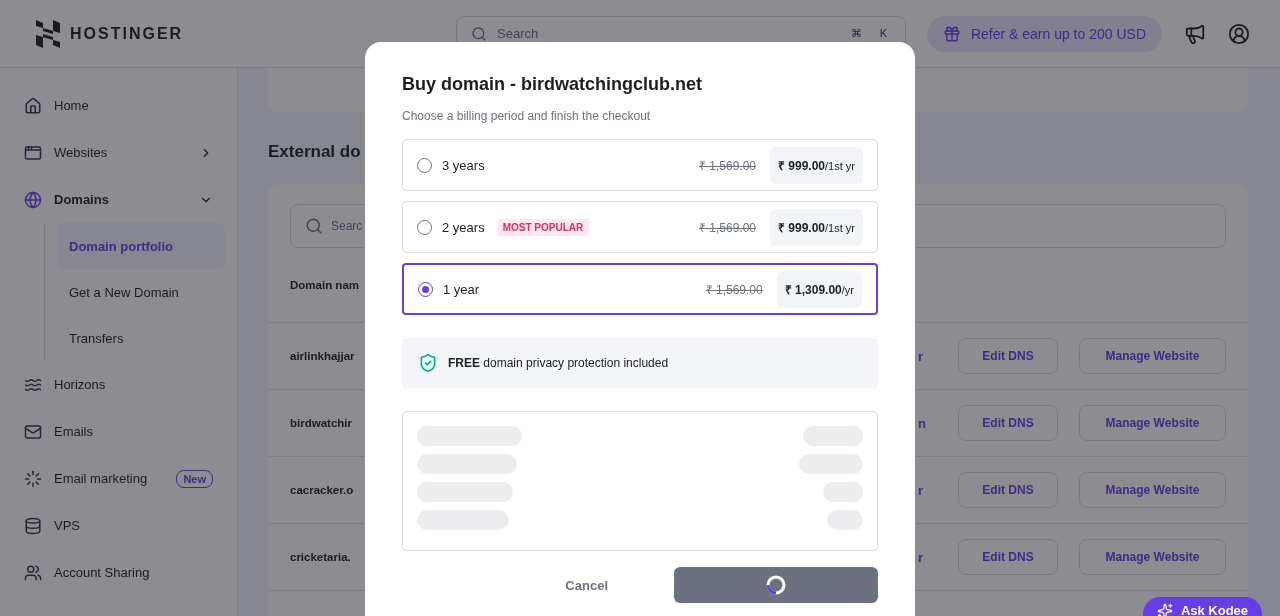 Image resolution: width=1280 pixels, height=616 pixels. Describe the element at coordinates (118, 384) in the screenshot. I see `sidebar-item: Horizons` at that location.